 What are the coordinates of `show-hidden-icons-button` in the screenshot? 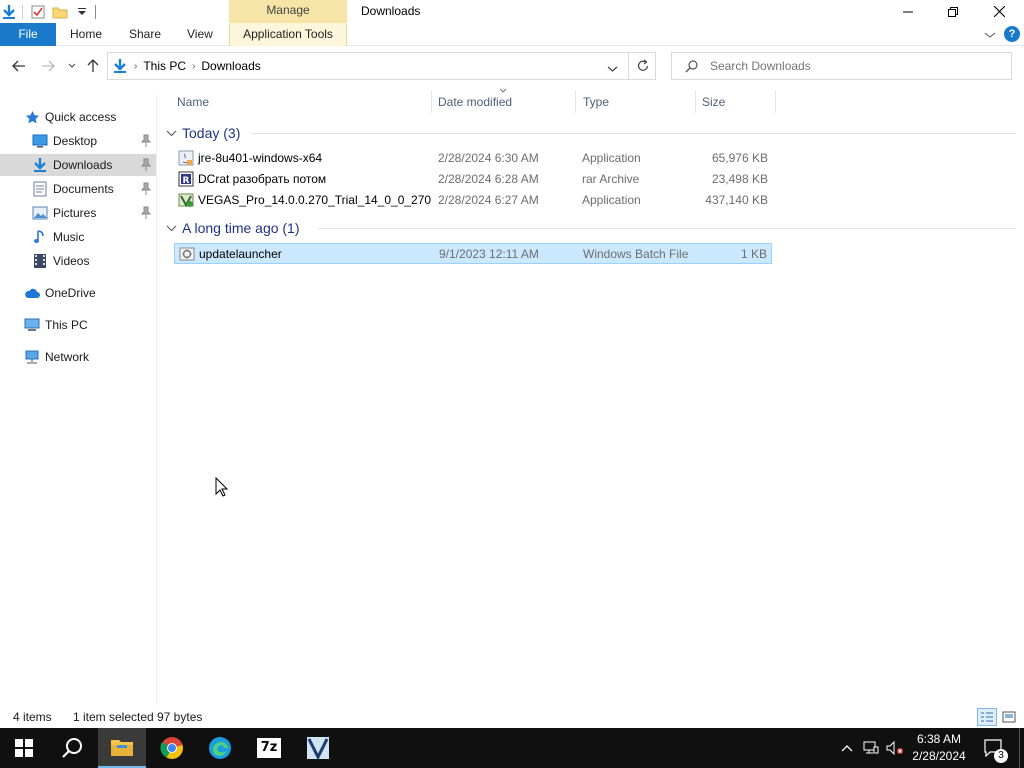 It's located at (847, 748).